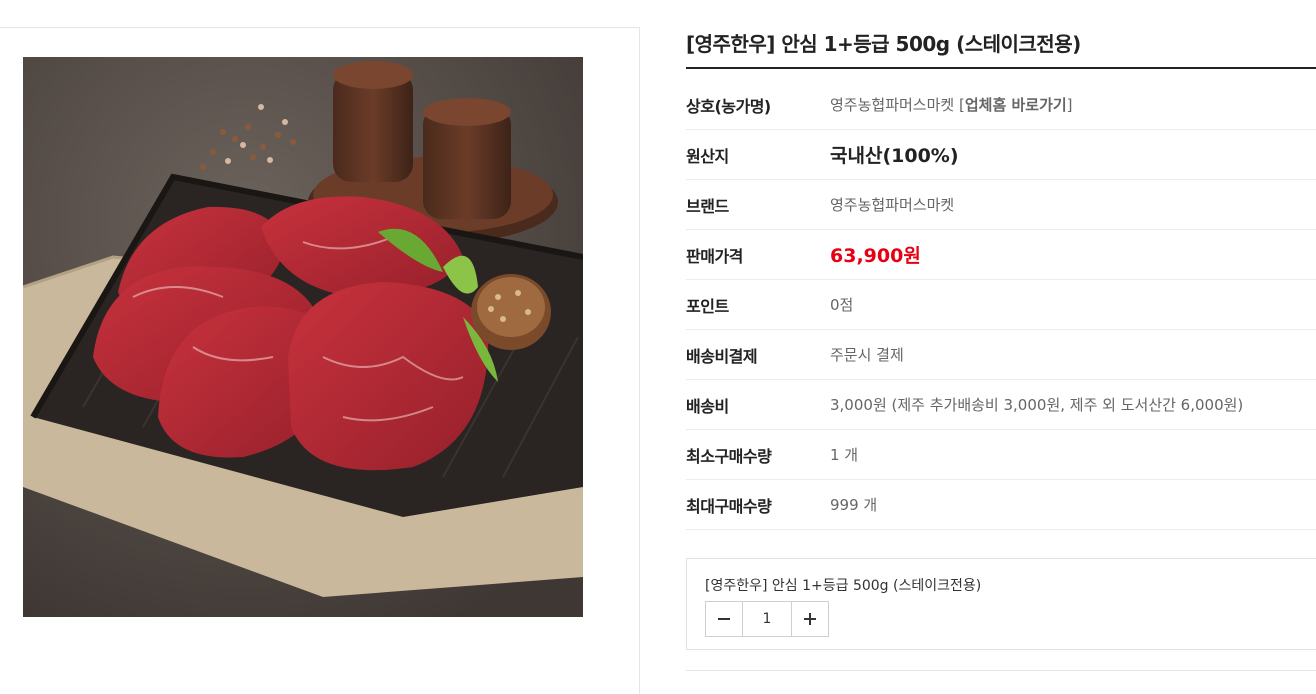  What do you see at coordinates (854, 505) in the screenshot?
I see `max-qty-value: 999 개` at bounding box center [854, 505].